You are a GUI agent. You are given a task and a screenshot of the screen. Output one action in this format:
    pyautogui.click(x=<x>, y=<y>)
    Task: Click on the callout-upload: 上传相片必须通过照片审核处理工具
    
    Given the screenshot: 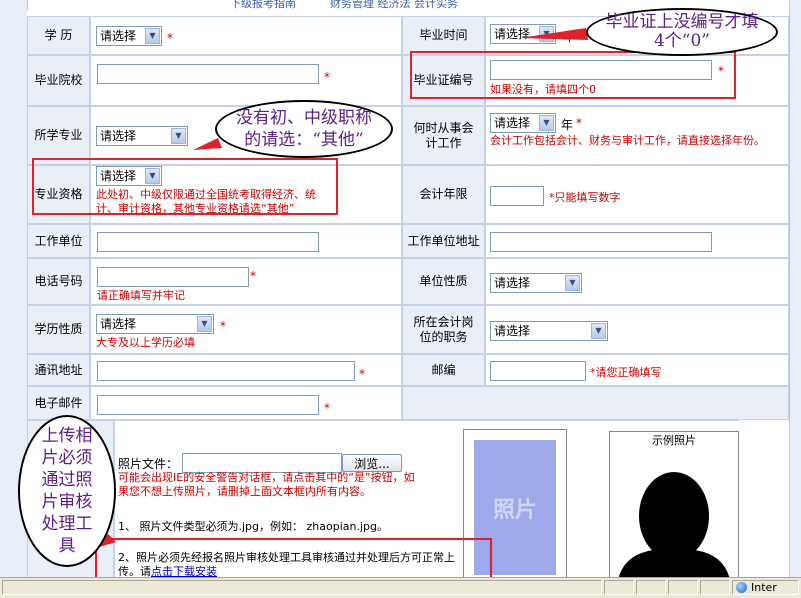 What is the action you would take?
    pyautogui.click(x=67, y=491)
    